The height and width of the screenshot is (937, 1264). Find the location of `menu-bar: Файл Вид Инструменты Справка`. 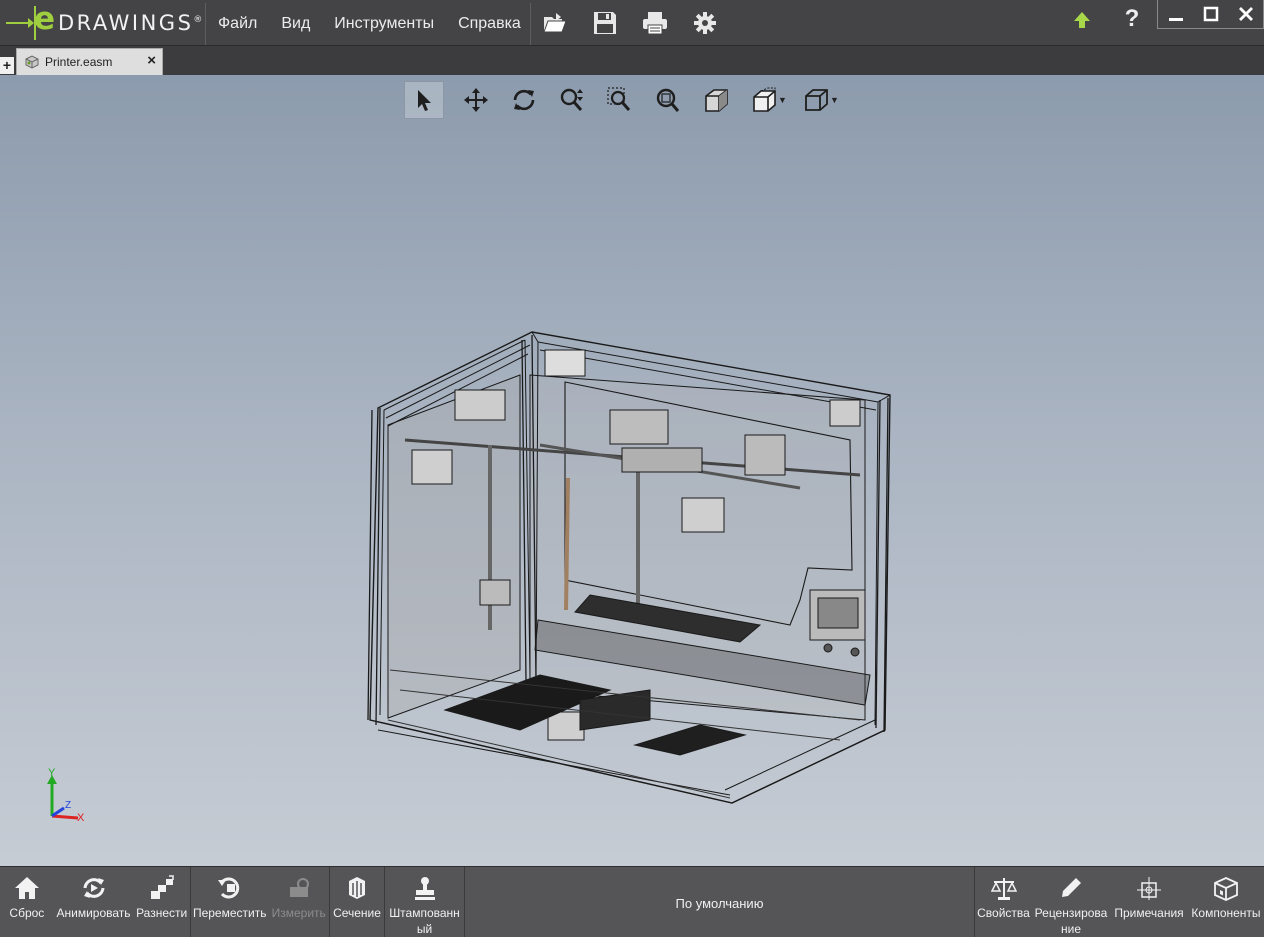

menu-bar: Файл Вид Инструменты Справка is located at coordinates (369, 23).